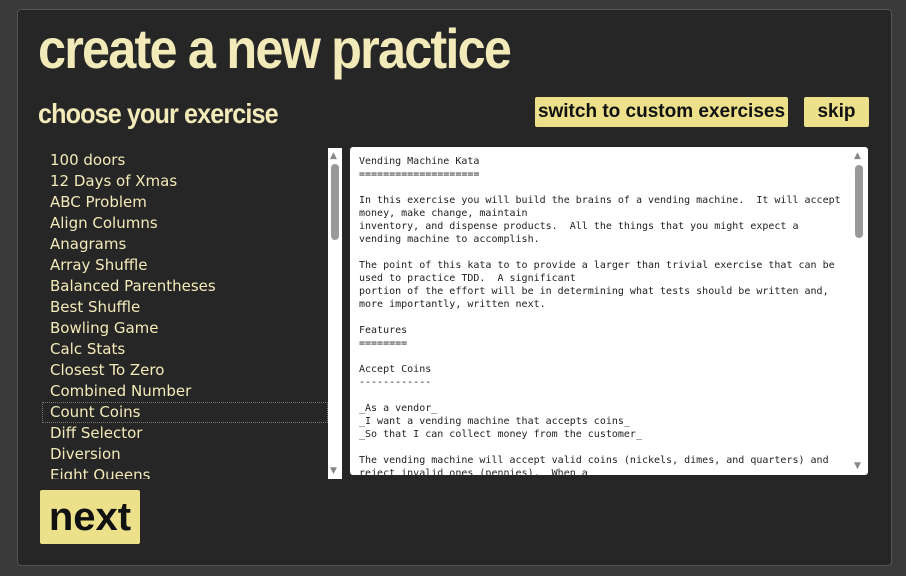 The height and width of the screenshot is (576, 906). What do you see at coordinates (185, 370) in the screenshot?
I see `exercise-item: Closest To Zero` at bounding box center [185, 370].